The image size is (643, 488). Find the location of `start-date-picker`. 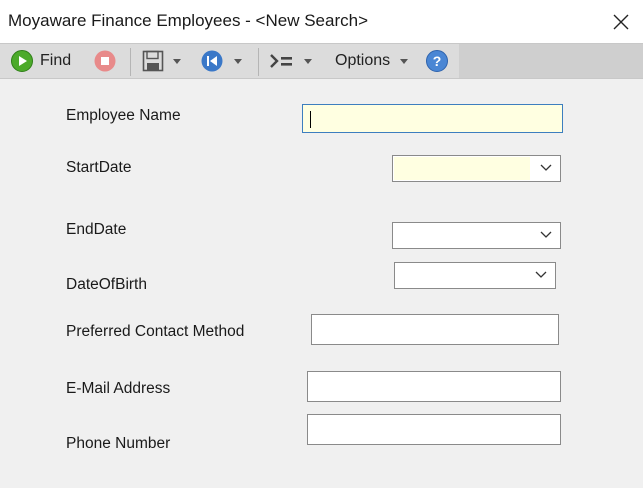

start-date-picker is located at coordinates (476, 168).